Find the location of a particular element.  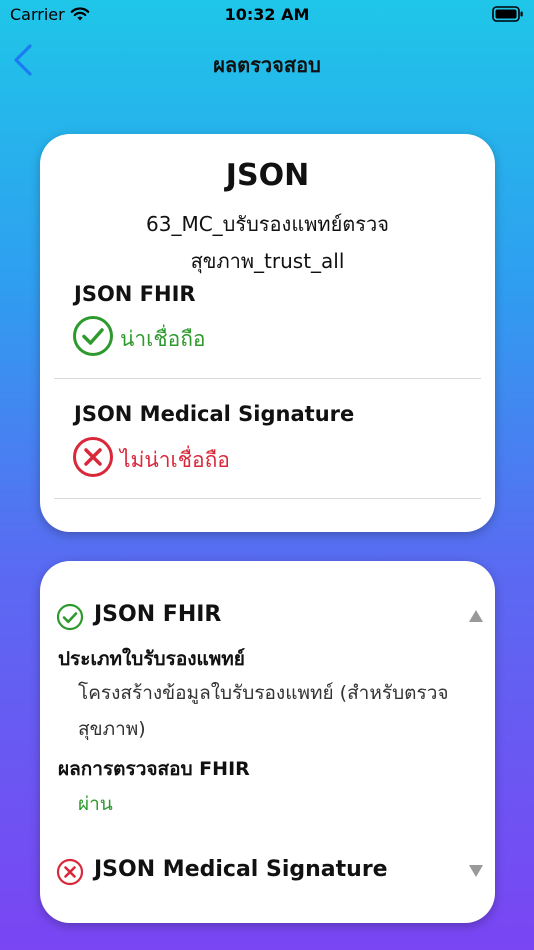

summary-title: JSON is located at coordinates (267, 175).